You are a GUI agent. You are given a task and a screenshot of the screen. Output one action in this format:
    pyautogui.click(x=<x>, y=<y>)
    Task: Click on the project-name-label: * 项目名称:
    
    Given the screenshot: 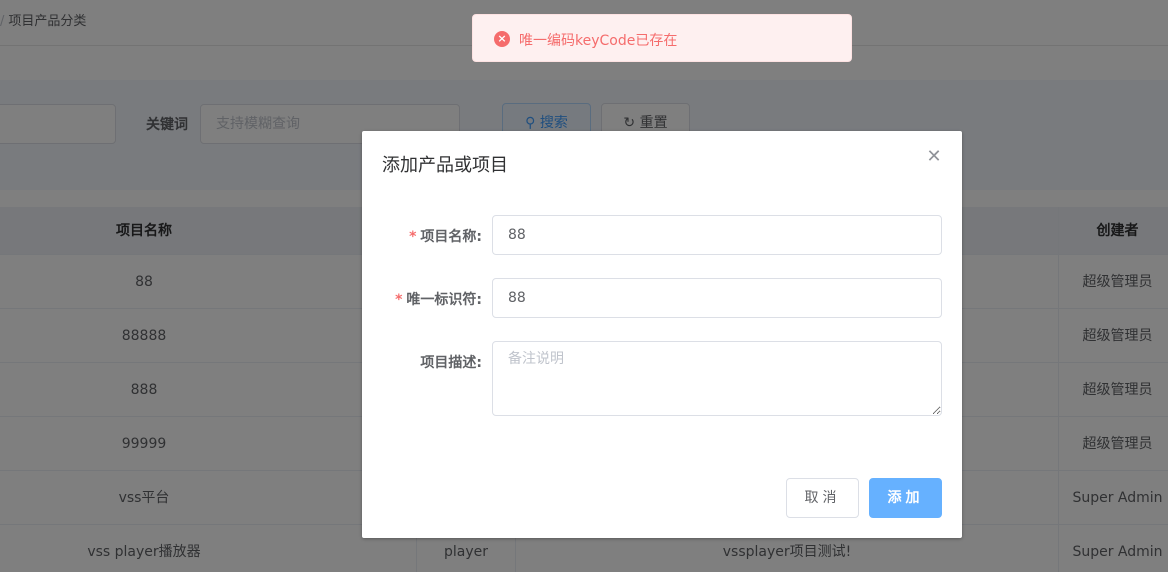 What is the action you would take?
    pyautogui.click(x=422, y=236)
    